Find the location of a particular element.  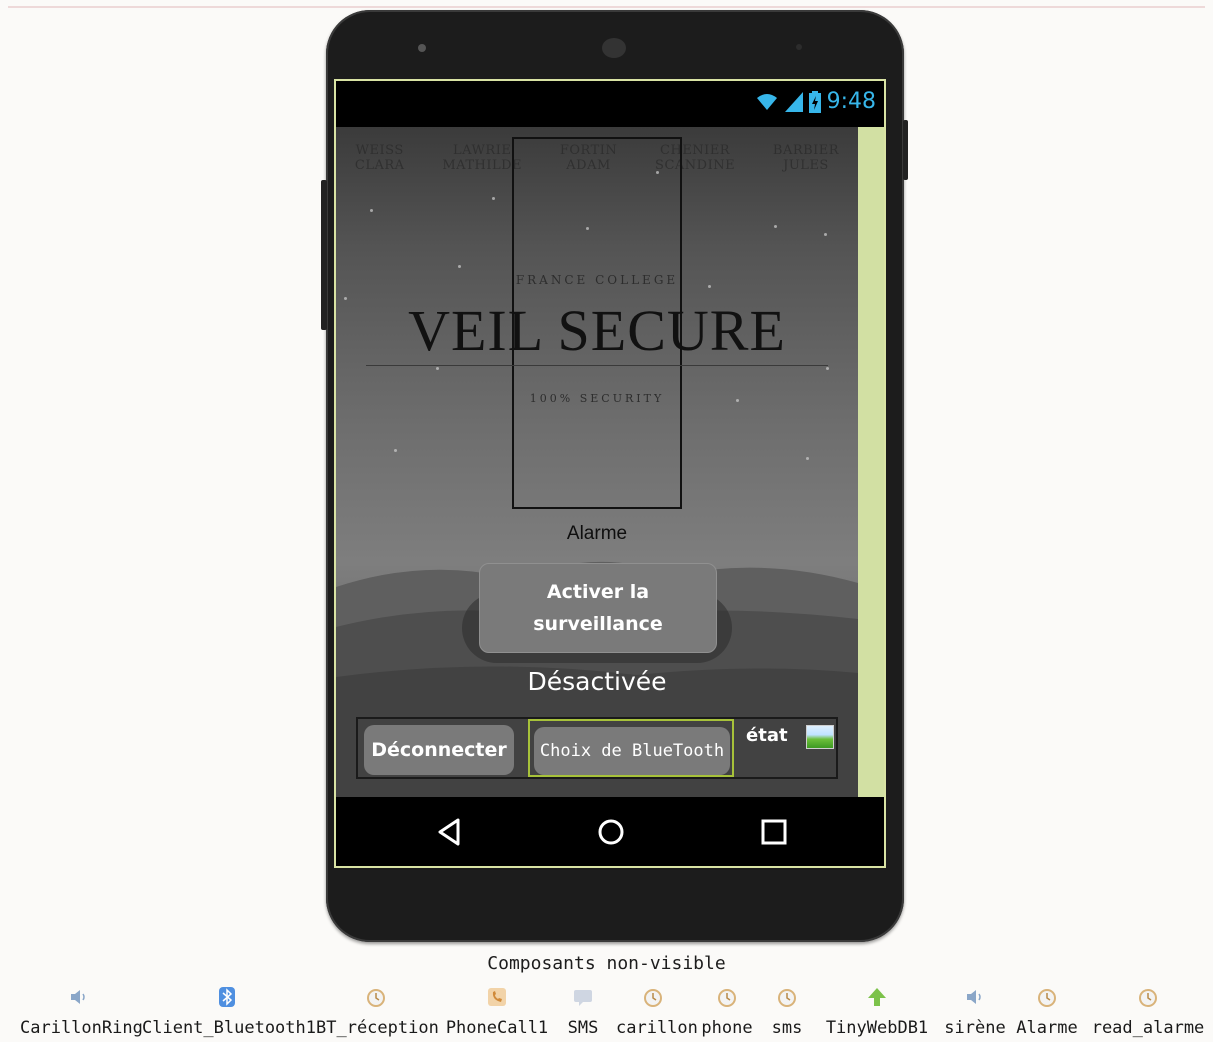

bluetooth-icon is located at coordinates (227, 997).